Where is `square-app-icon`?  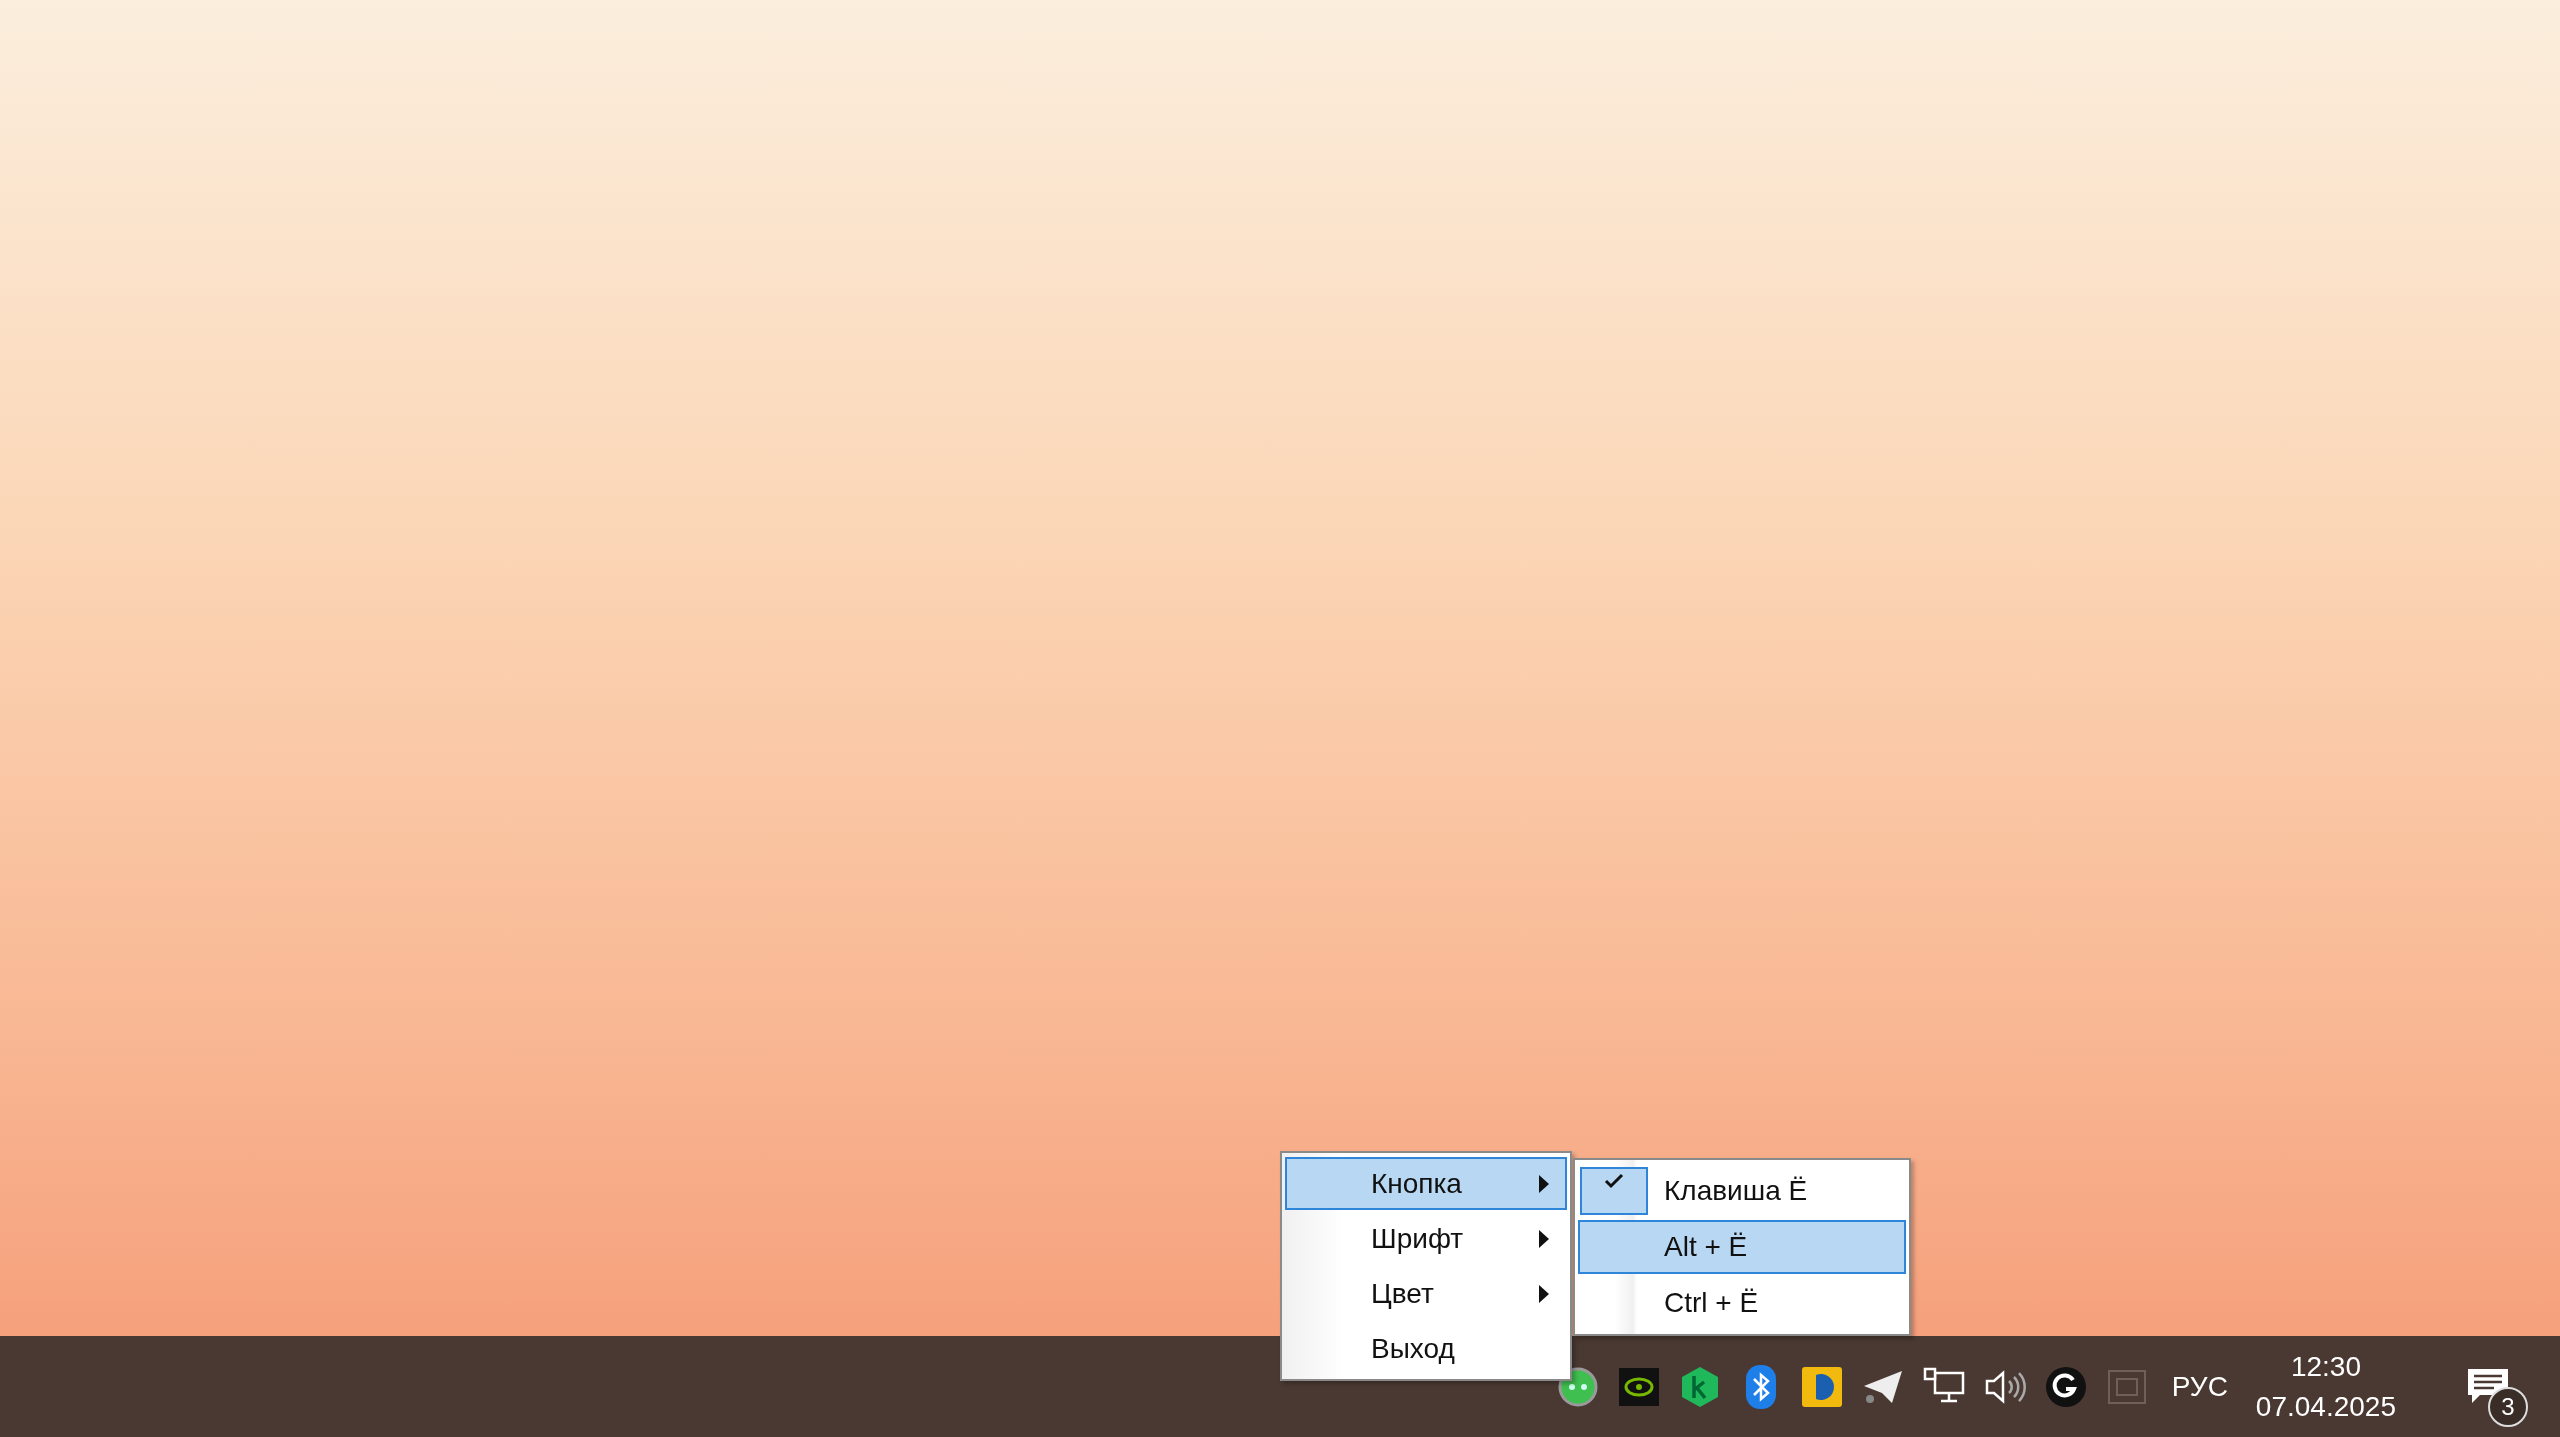 square-app-icon is located at coordinates (1822, 1386).